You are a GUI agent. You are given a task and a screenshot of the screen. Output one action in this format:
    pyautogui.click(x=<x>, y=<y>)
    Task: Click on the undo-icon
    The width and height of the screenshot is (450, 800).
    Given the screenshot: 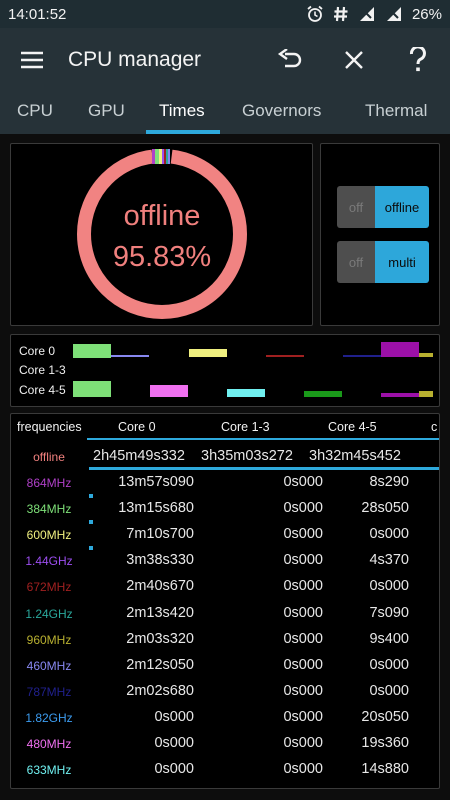 What is the action you would take?
    pyautogui.click(x=289, y=58)
    